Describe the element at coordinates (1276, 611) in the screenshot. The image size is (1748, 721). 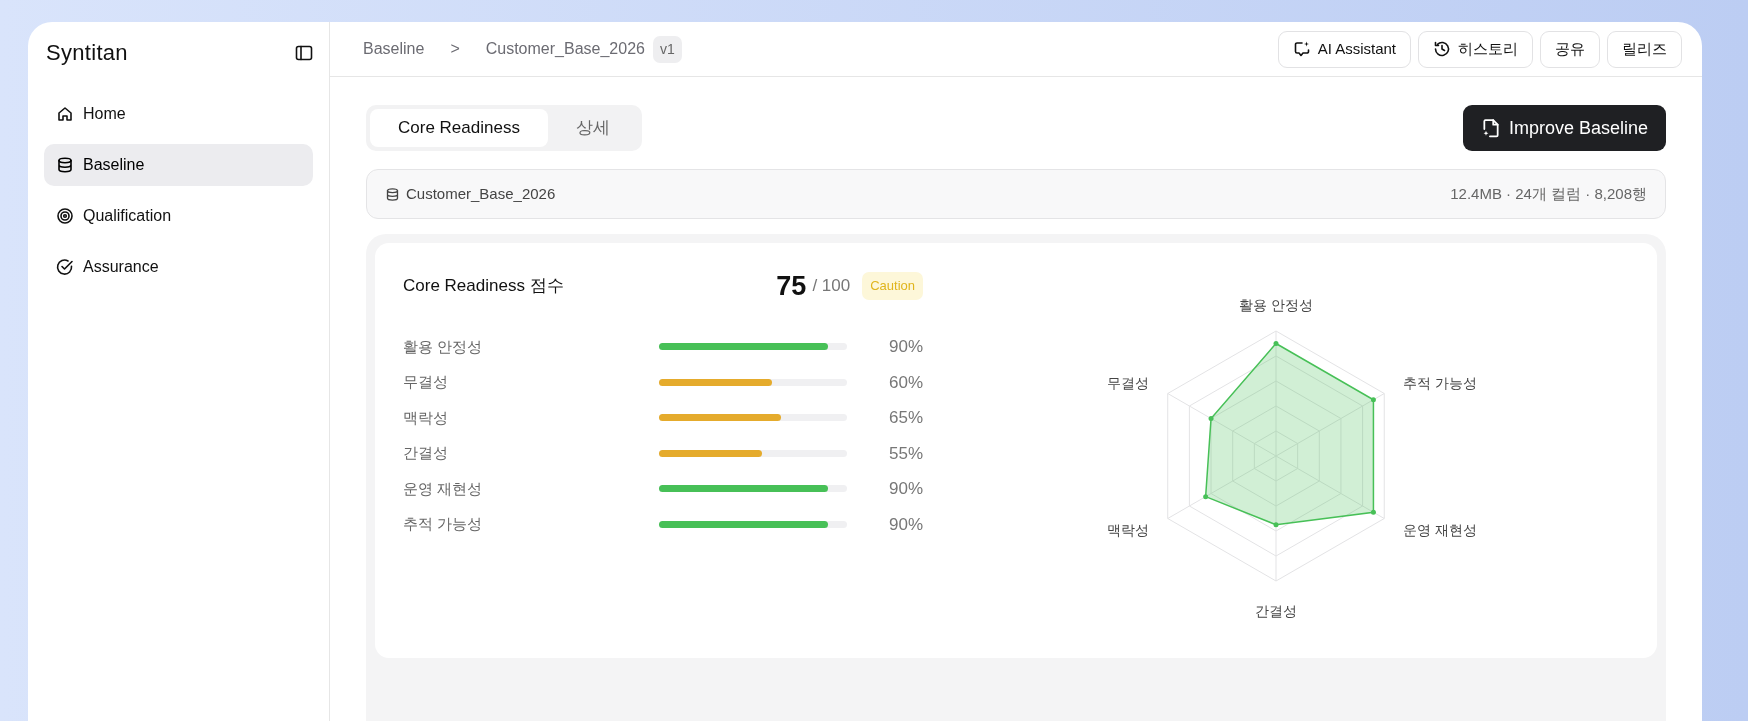
I see `axis-label: 간결성` at that location.